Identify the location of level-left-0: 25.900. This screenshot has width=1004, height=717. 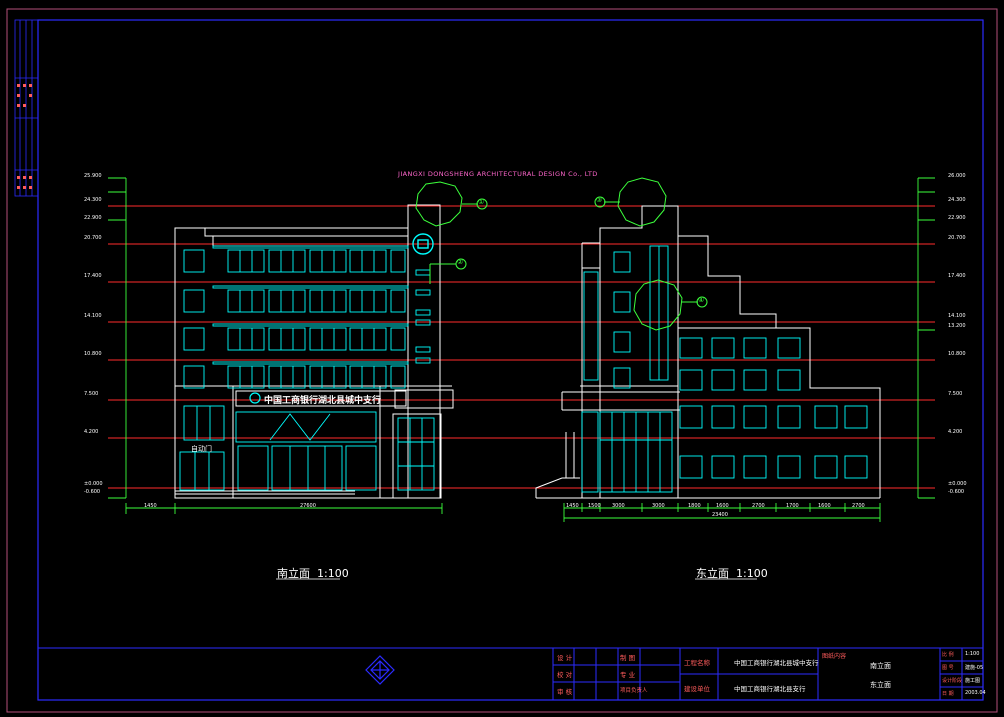
(93, 176).